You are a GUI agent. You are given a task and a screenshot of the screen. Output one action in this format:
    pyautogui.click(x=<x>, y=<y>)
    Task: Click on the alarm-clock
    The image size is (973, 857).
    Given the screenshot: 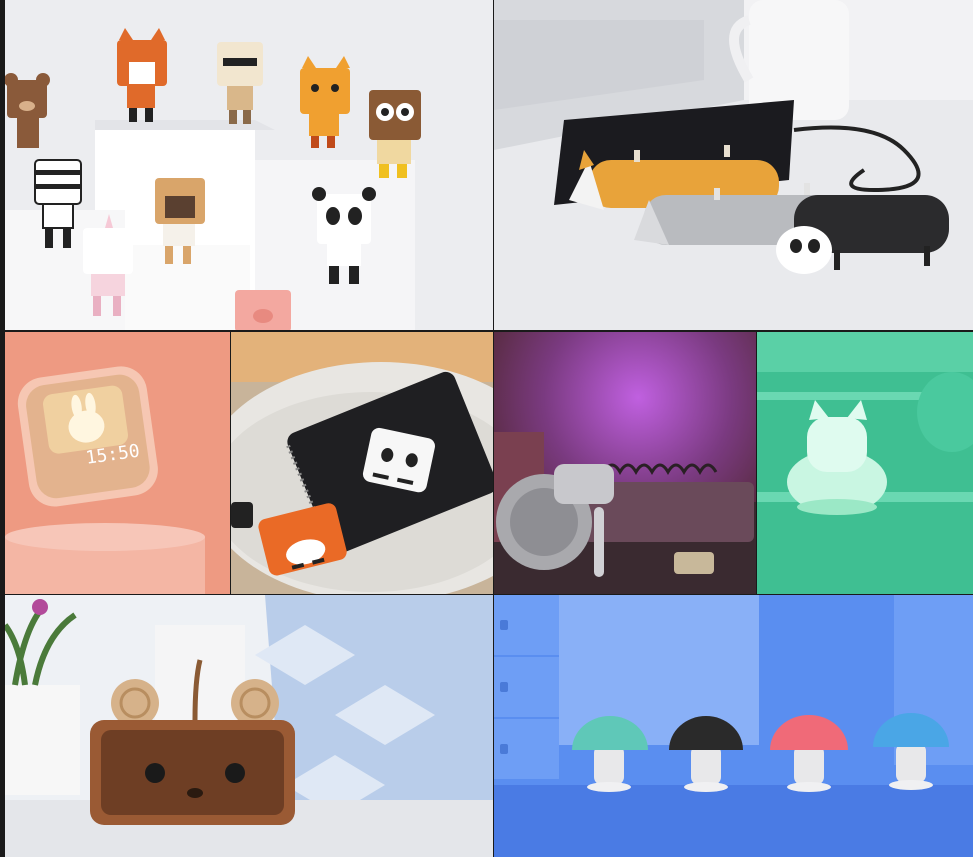 What is the action you would take?
    pyautogui.click(x=87, y=436)
    